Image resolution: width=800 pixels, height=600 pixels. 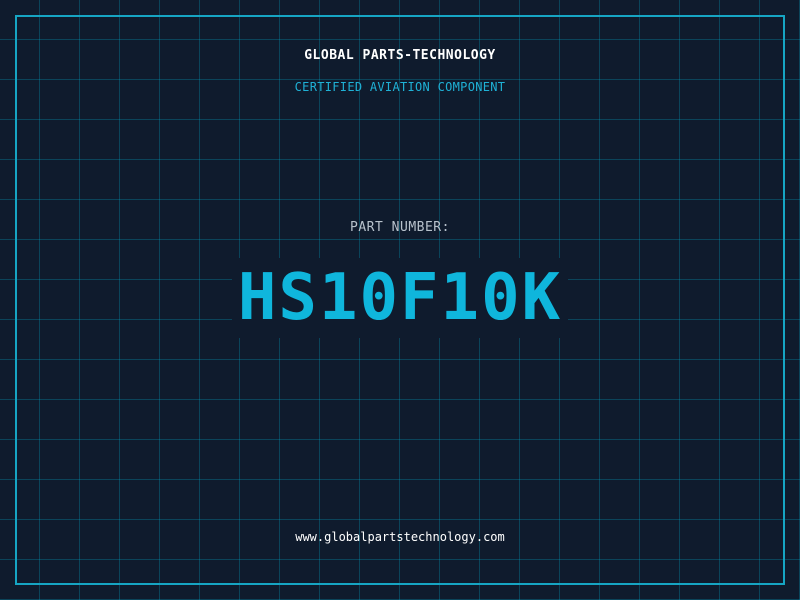 What do you see at coordinates (400, 87) in the screenshot?
I see `certification-subtitle: CERTIFIED AVIATION COMPONENT` at bounding box center [400, 87].